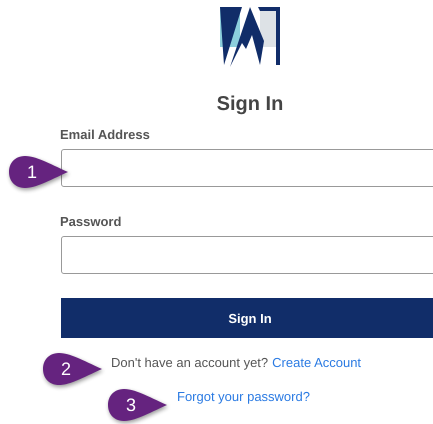 The width and height of the screenshot is (433, 424). I want to click on mountain-logo, so click(250, 37).